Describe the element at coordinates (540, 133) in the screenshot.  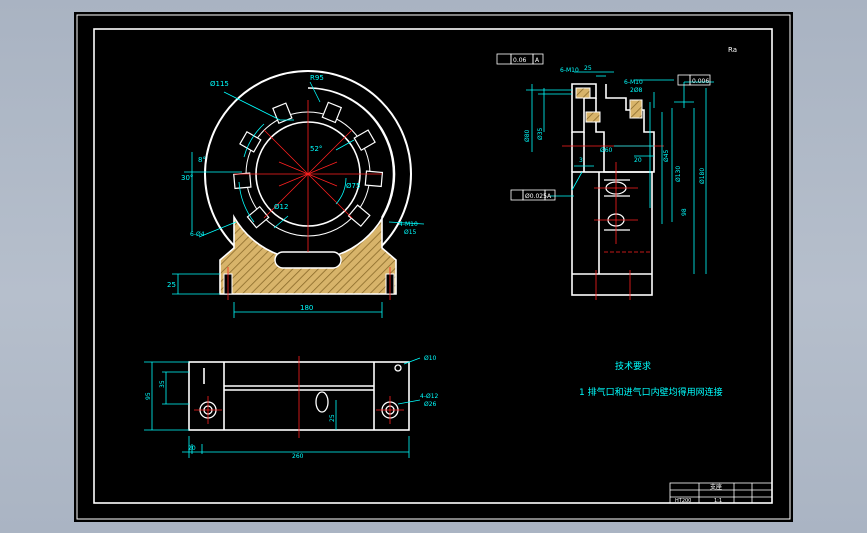
I see `dim-side-phi35: Ø35` at that location.